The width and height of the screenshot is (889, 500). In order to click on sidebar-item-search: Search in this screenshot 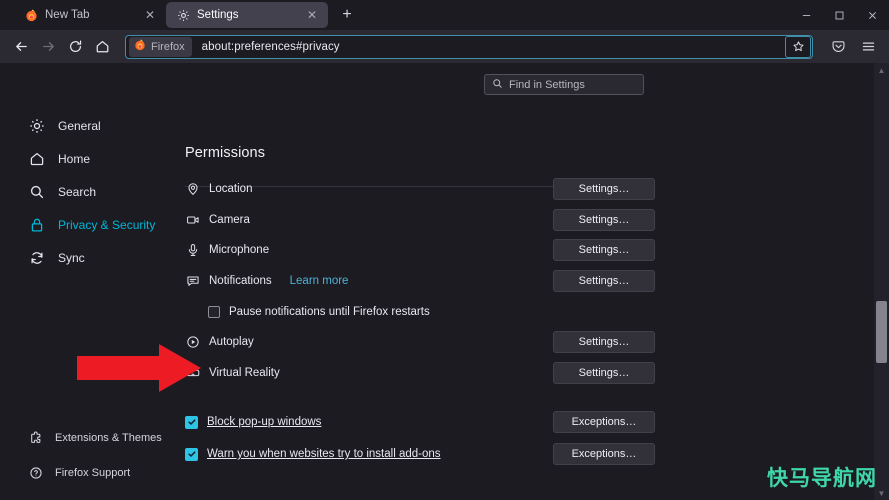, I will do `click(89, 192)`.